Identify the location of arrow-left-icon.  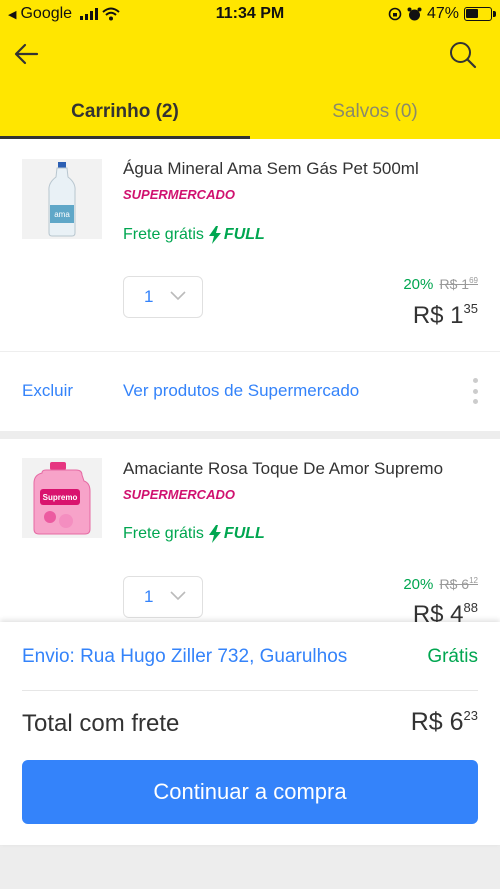
(26, 54).